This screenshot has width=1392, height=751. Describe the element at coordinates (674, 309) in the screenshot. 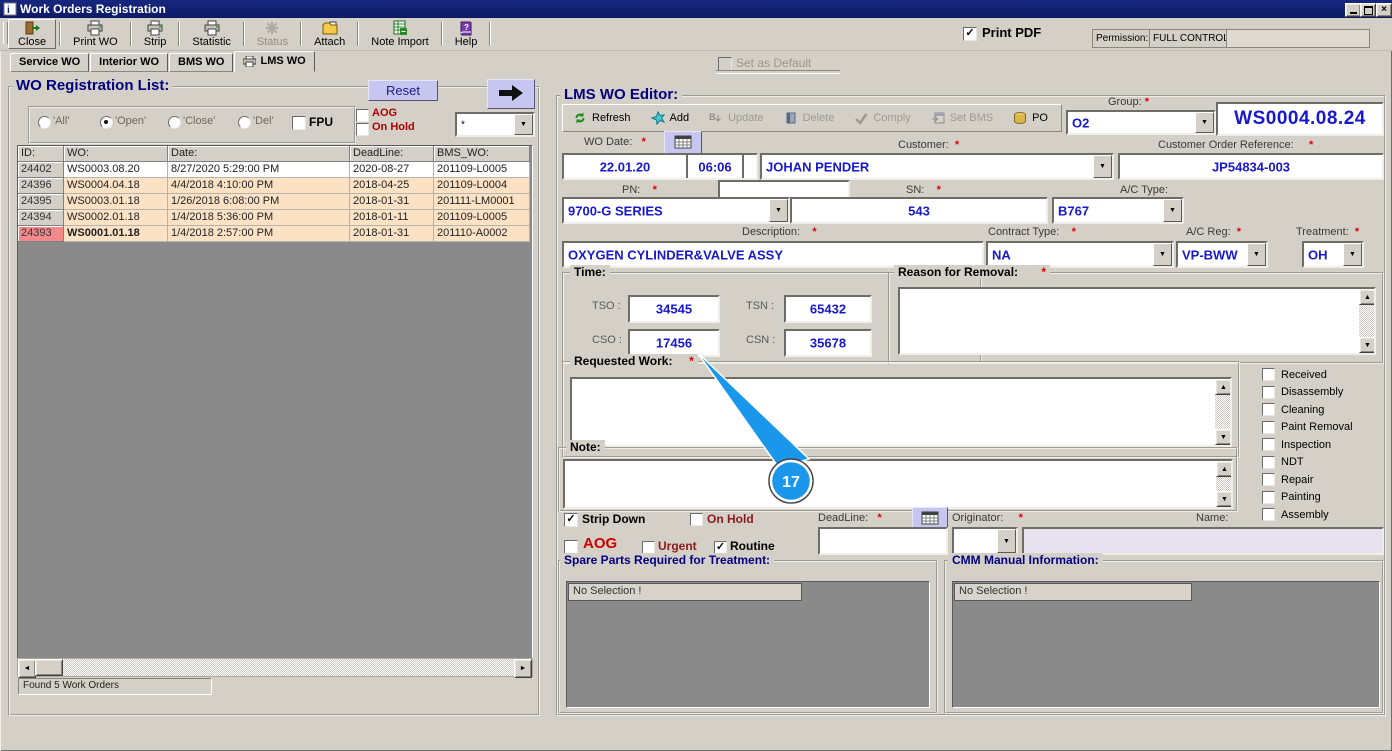

I see `tso-field: 34545` at that location.